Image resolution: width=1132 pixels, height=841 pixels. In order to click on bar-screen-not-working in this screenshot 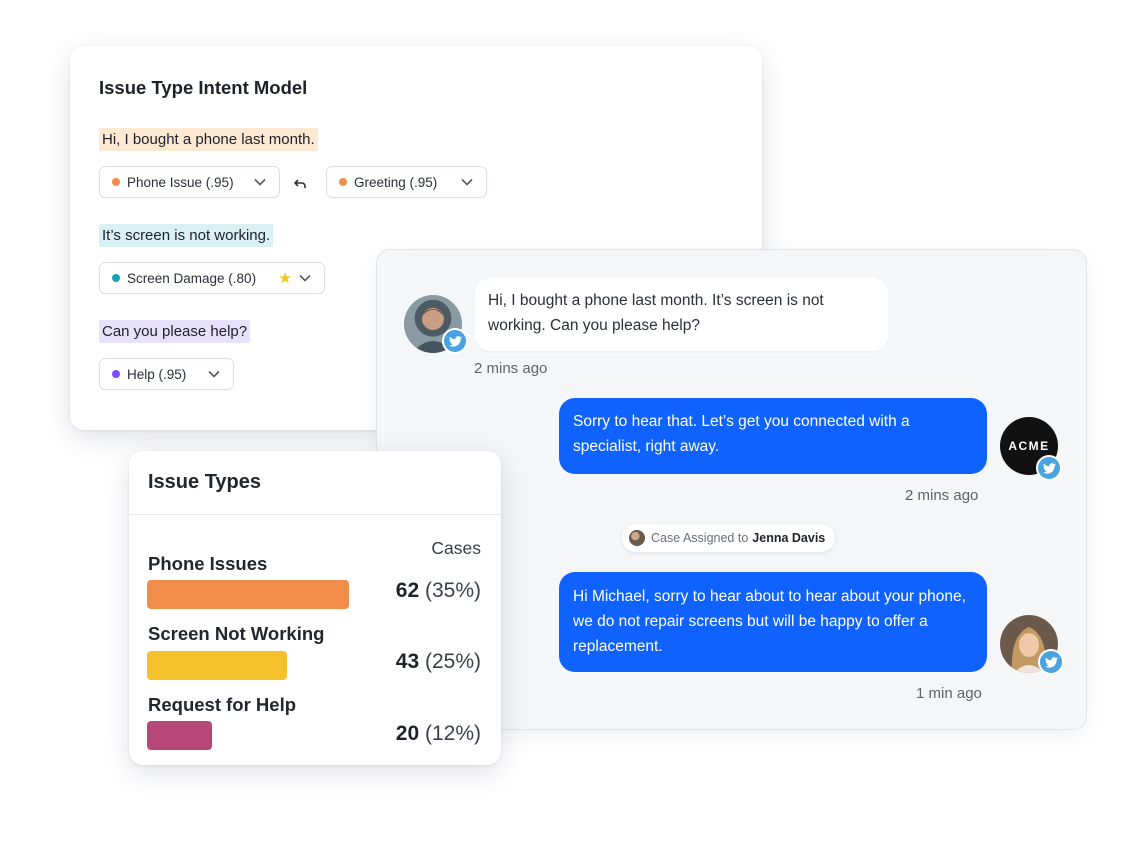, I will do `click(217, 665)`.